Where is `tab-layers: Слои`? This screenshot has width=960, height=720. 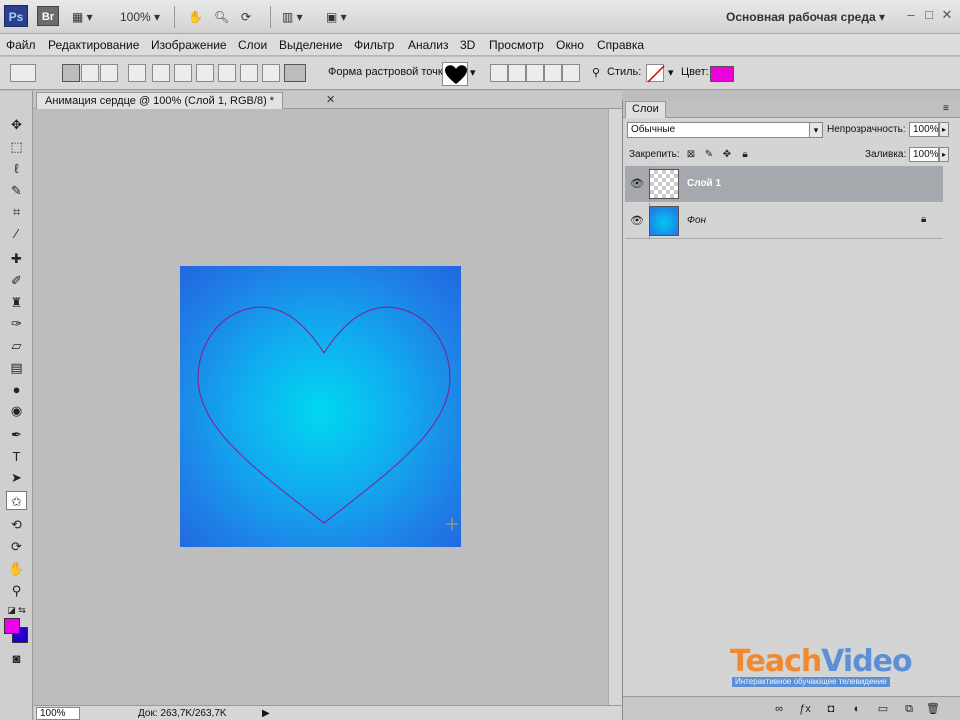 tab-layers: Слои is located at coordinates (645, 109).